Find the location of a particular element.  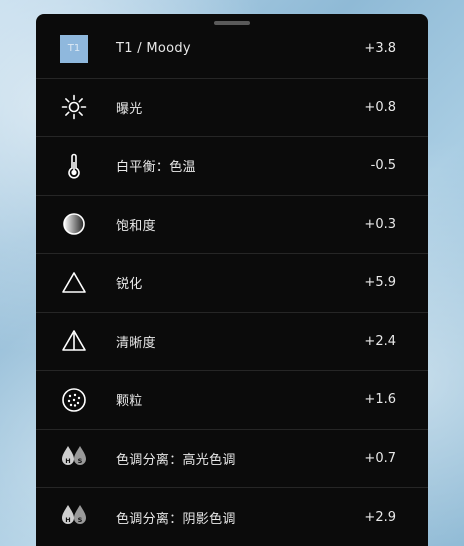

adjustment-label: 锐化 is located at coordinates (129, 285).